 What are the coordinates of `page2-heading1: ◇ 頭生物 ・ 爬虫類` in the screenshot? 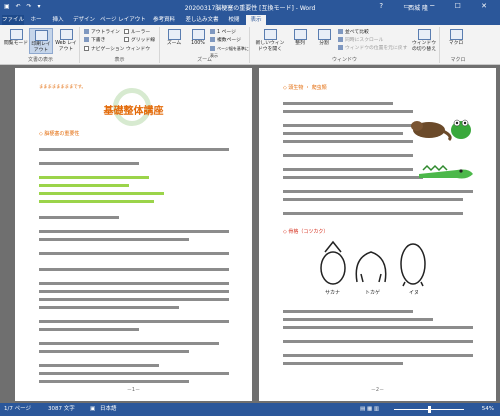 It's located at (305, 88).